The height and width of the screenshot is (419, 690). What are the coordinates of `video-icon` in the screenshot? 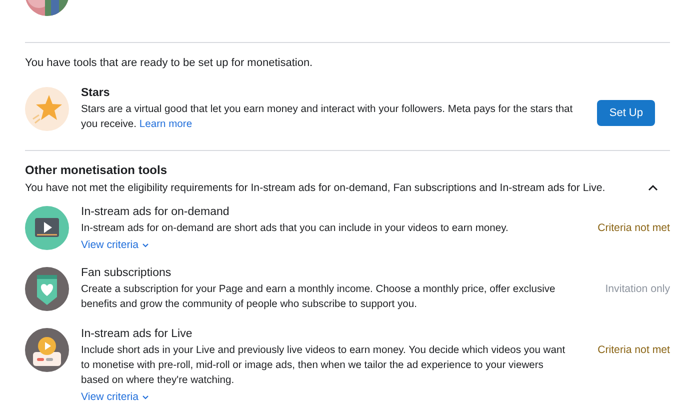 It's located at (47, 228).